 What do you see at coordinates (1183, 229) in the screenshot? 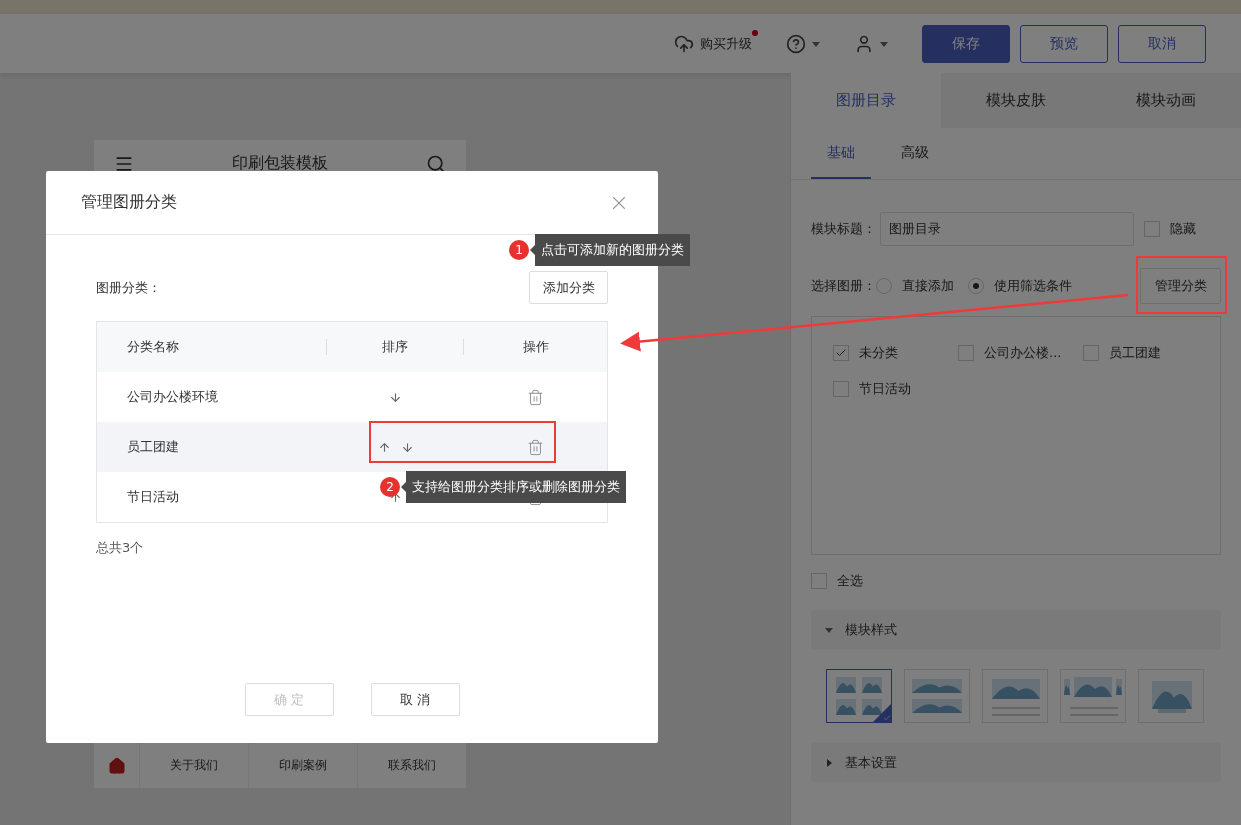
I see `checkbox-label: 隐藏` at bounding box center [1183, 229].